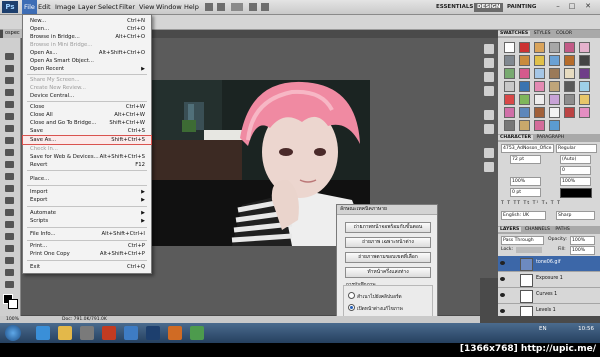 This screenshot has height=357, width=600. Describe the element at coordinates (87, 333) in the screenshot. I see `media-player-icon` at that location.